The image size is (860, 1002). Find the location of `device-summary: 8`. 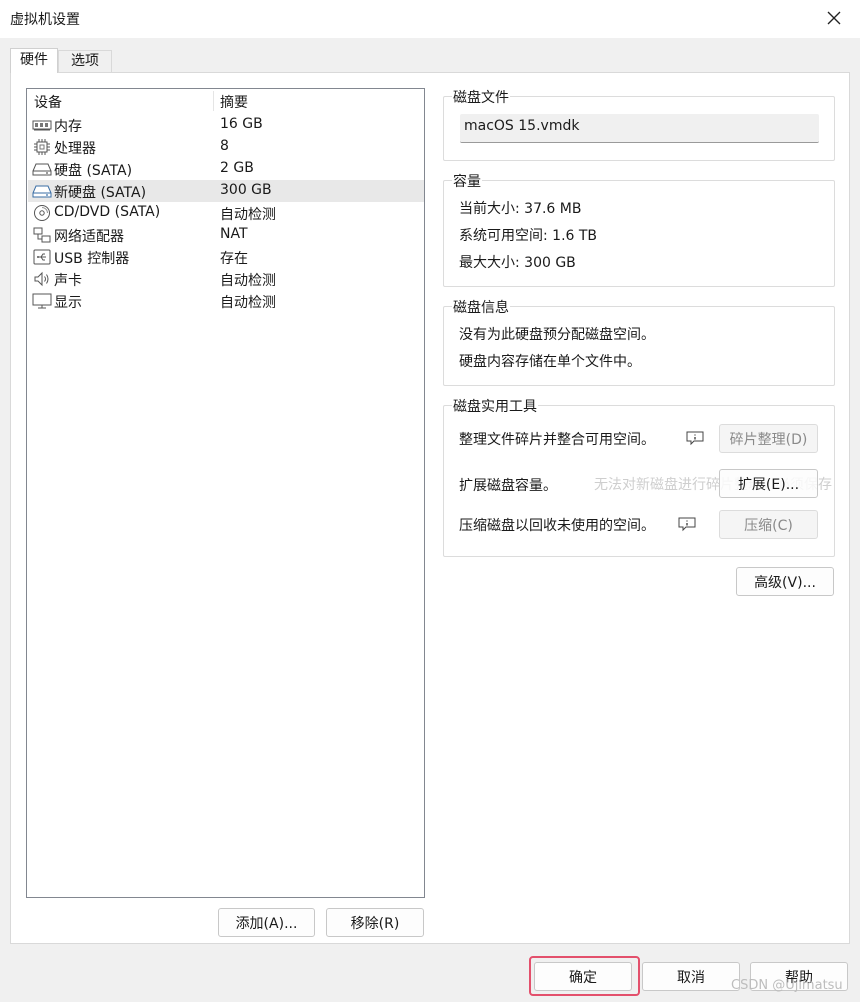

device-summary: 8 is located at coordinates (224, 146).